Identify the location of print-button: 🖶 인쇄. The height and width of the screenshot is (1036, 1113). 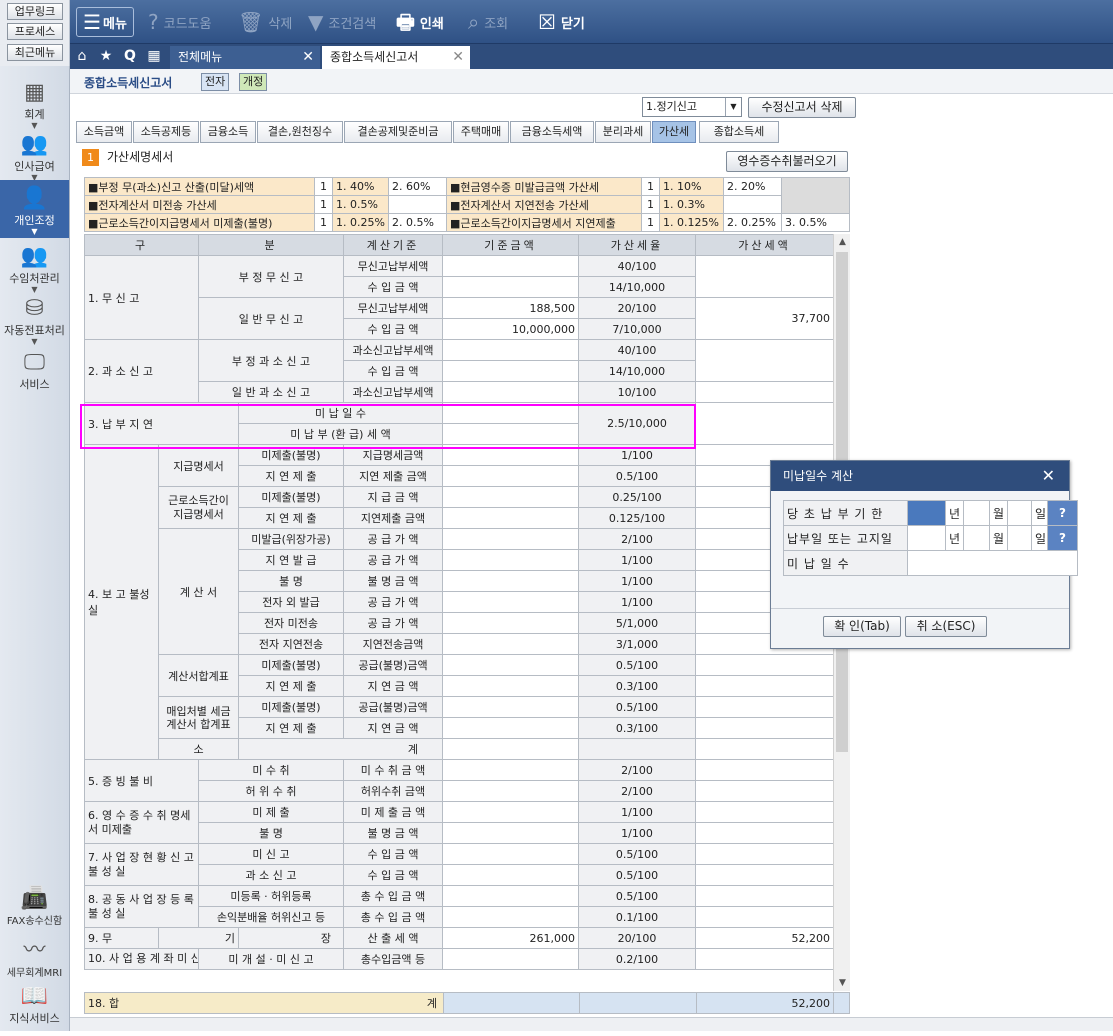
(420, 22).